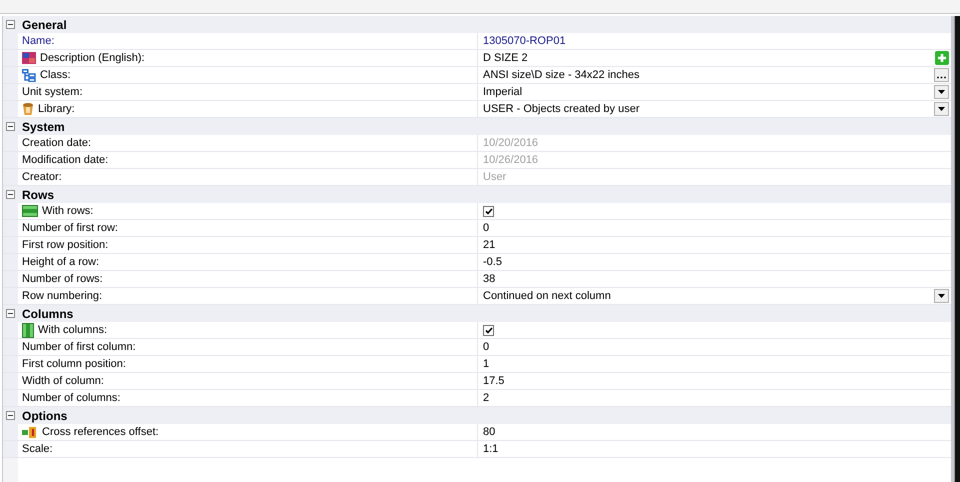 The height and width of the screenshot is (482, 960). What do you see at coordinates (30, 432) in the screenshot?
I see `connector-icon` at bounding box center [30, 432].